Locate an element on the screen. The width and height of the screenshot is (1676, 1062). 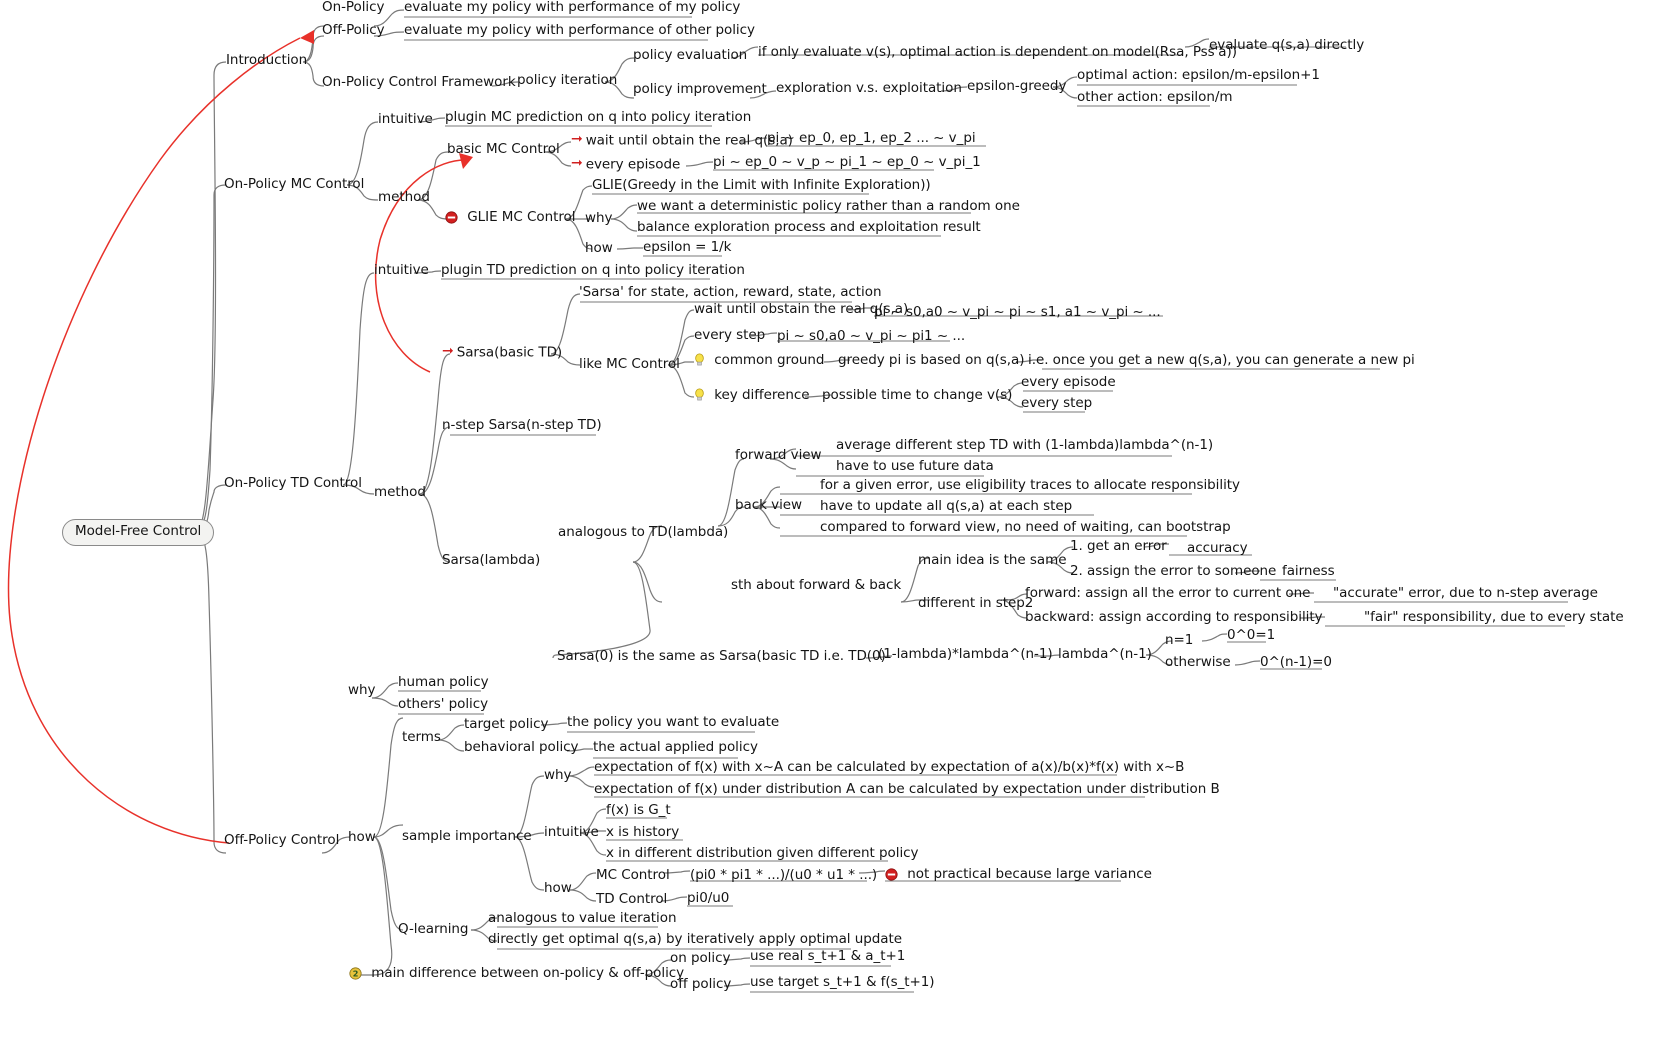
node-si-mc-control: MC Control is located at coordinates (633, 876).